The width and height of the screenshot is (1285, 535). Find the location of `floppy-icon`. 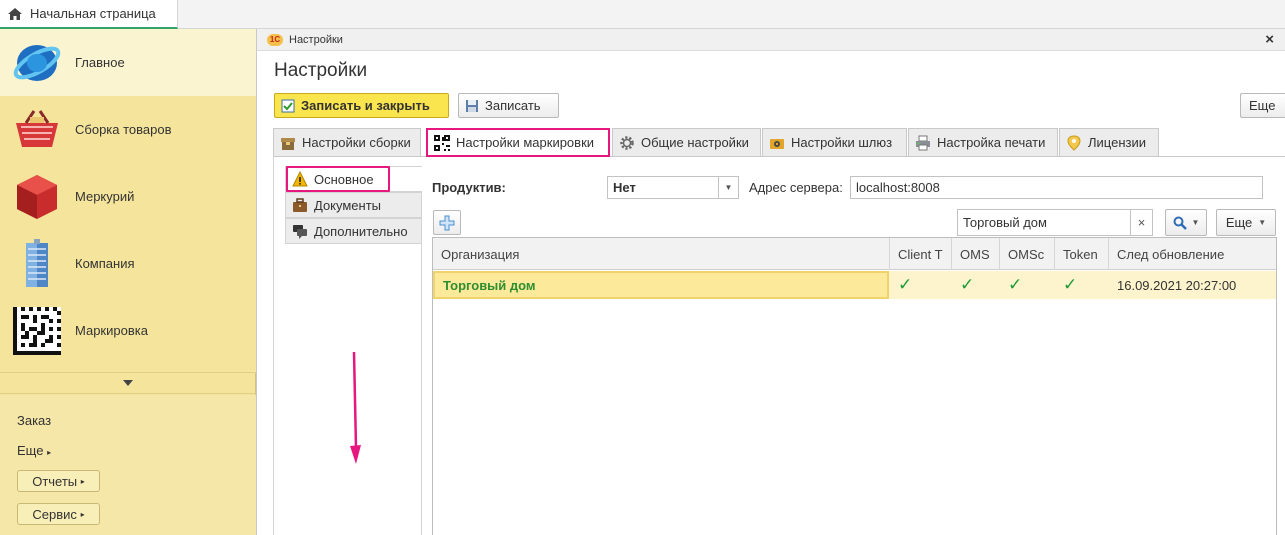

floppy-icon is located at coordinates (472, 105).